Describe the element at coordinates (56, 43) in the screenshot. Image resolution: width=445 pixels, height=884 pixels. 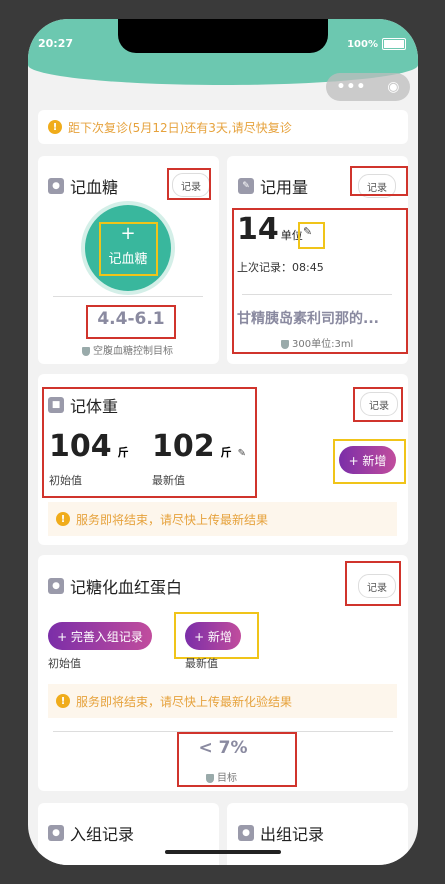
I see `status-time: 20:27` at that location.